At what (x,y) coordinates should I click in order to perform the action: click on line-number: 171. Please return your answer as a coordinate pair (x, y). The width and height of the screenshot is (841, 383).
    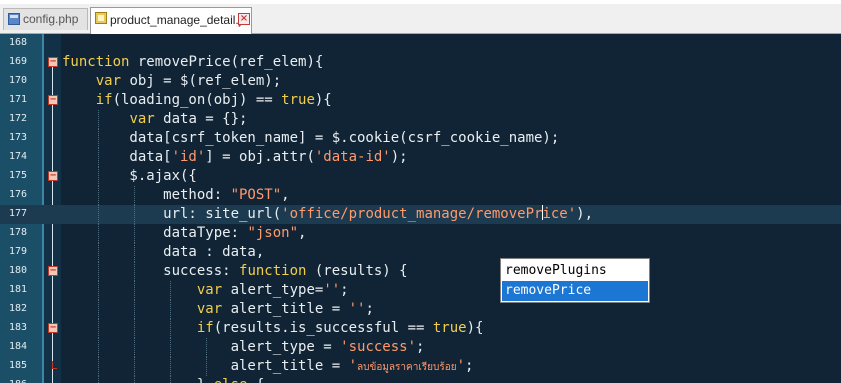
    Looking at the image, I should click on (17, 99).